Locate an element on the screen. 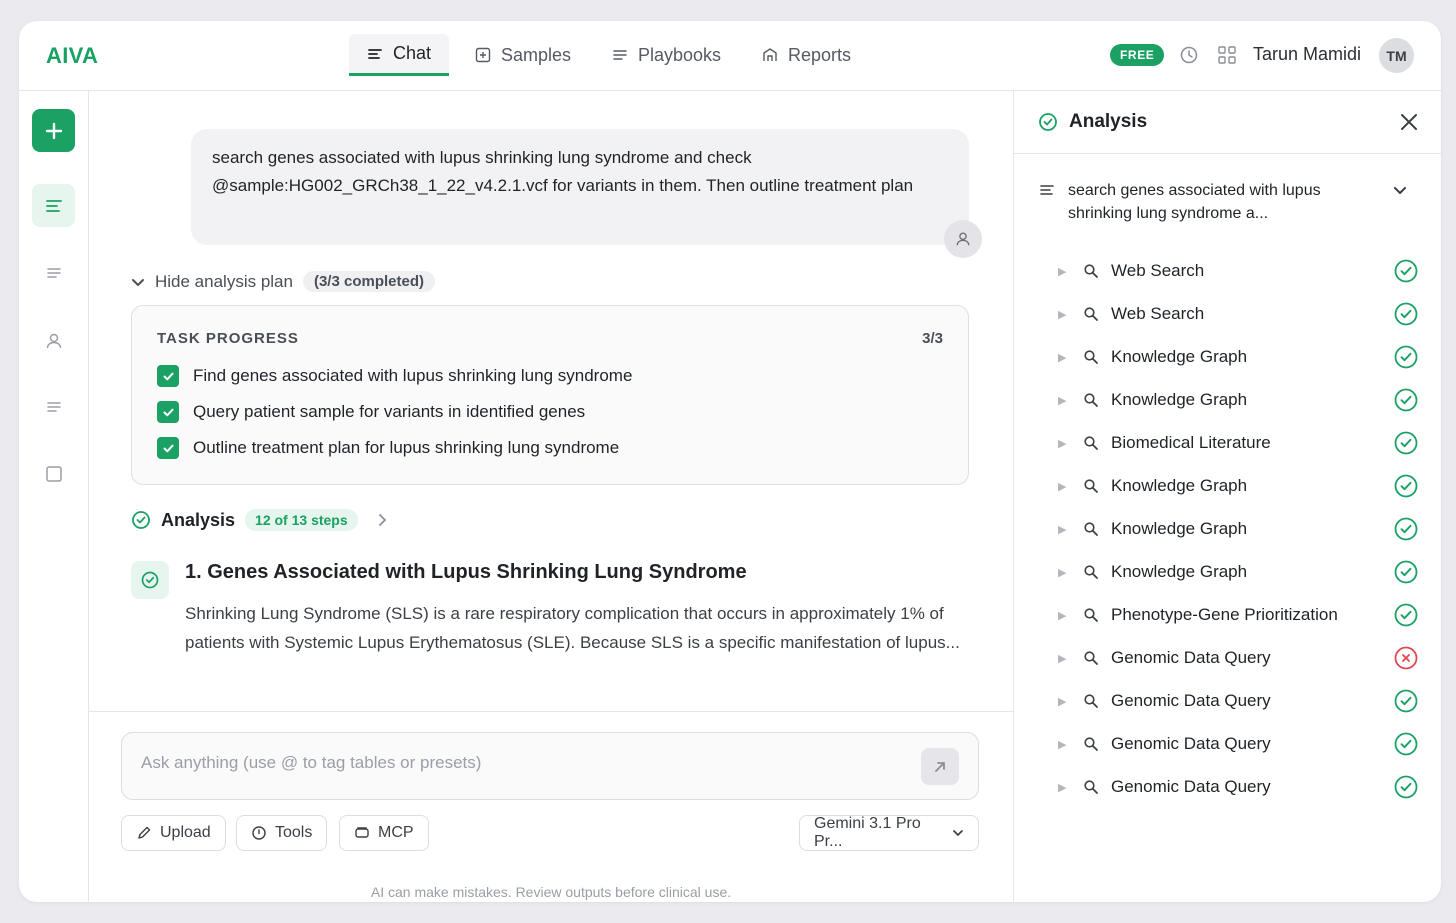 This screenshot has height=923, width=1456. chevron-right-icon is located at coordinates (382, 520).